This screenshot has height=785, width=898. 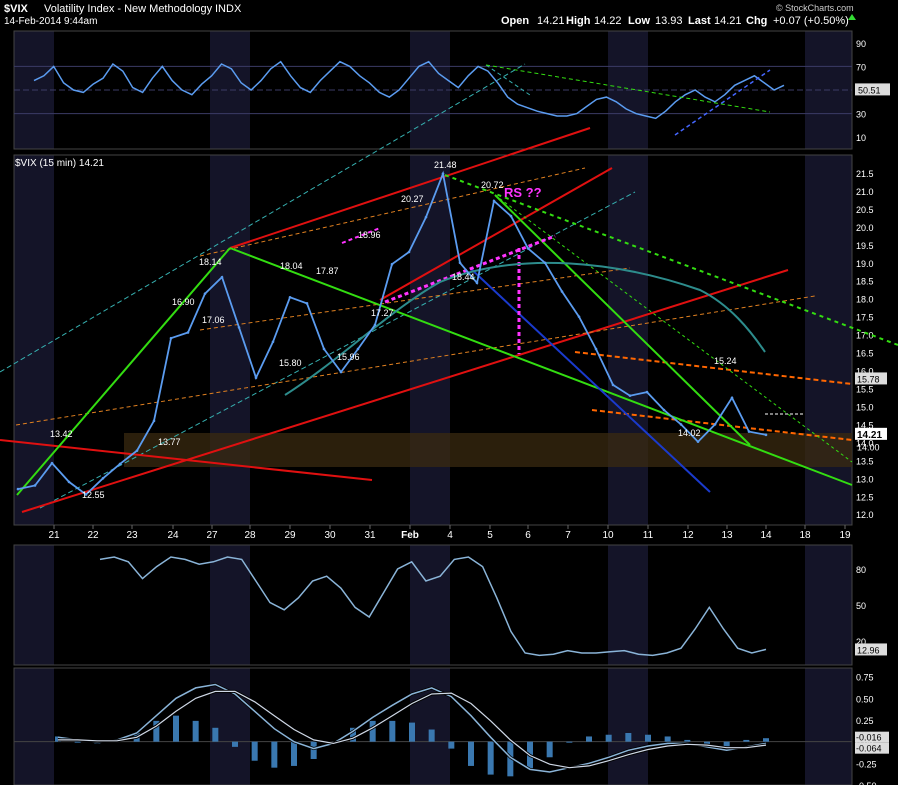 I want to click on bottom-value-label: -0.064, so click(x=869, y=749).